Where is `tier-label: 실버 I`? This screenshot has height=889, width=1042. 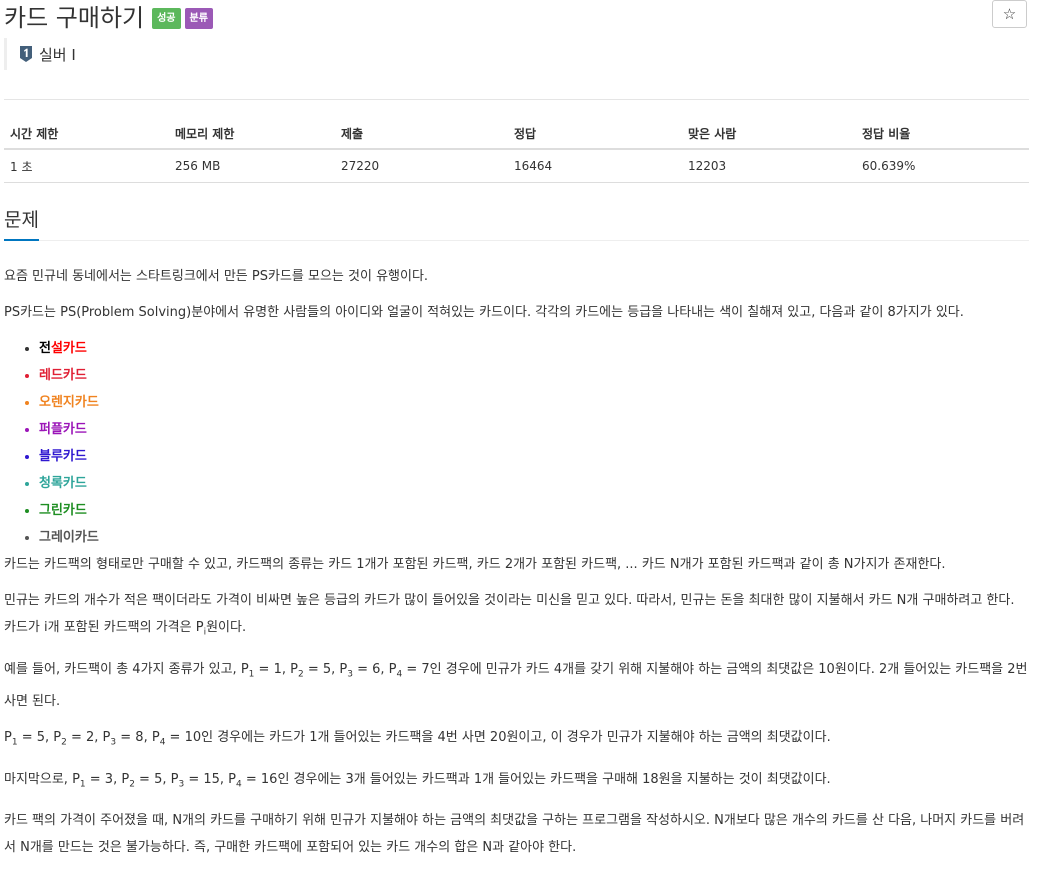
tier-label: 실버 I is located at coordinates (57, 54).